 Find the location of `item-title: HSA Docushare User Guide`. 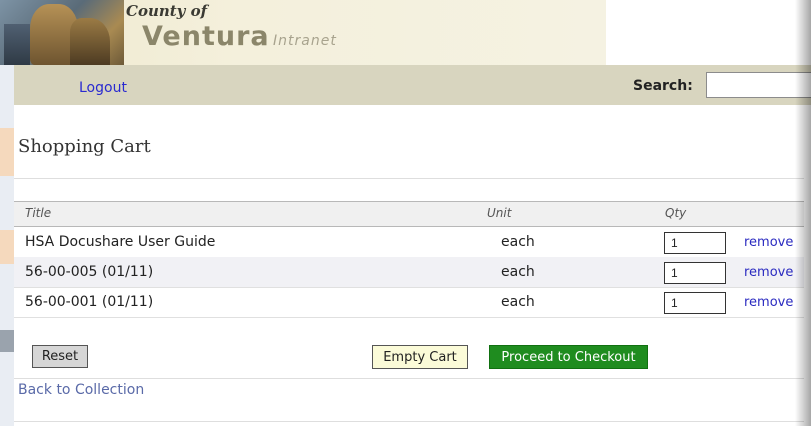

item-title: HSA Docushare User Guide is located at coordinates (120, 242).